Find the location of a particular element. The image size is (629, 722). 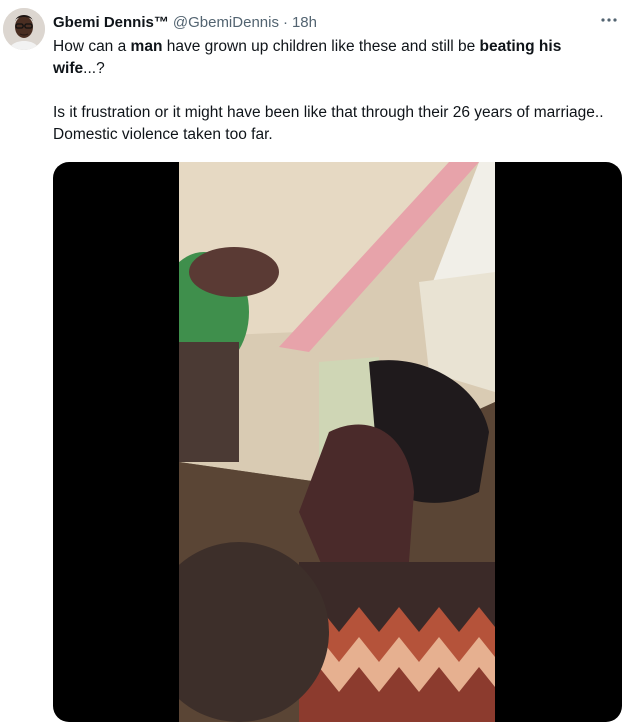

text-segment: How can a is located at coordinates (92, 46).